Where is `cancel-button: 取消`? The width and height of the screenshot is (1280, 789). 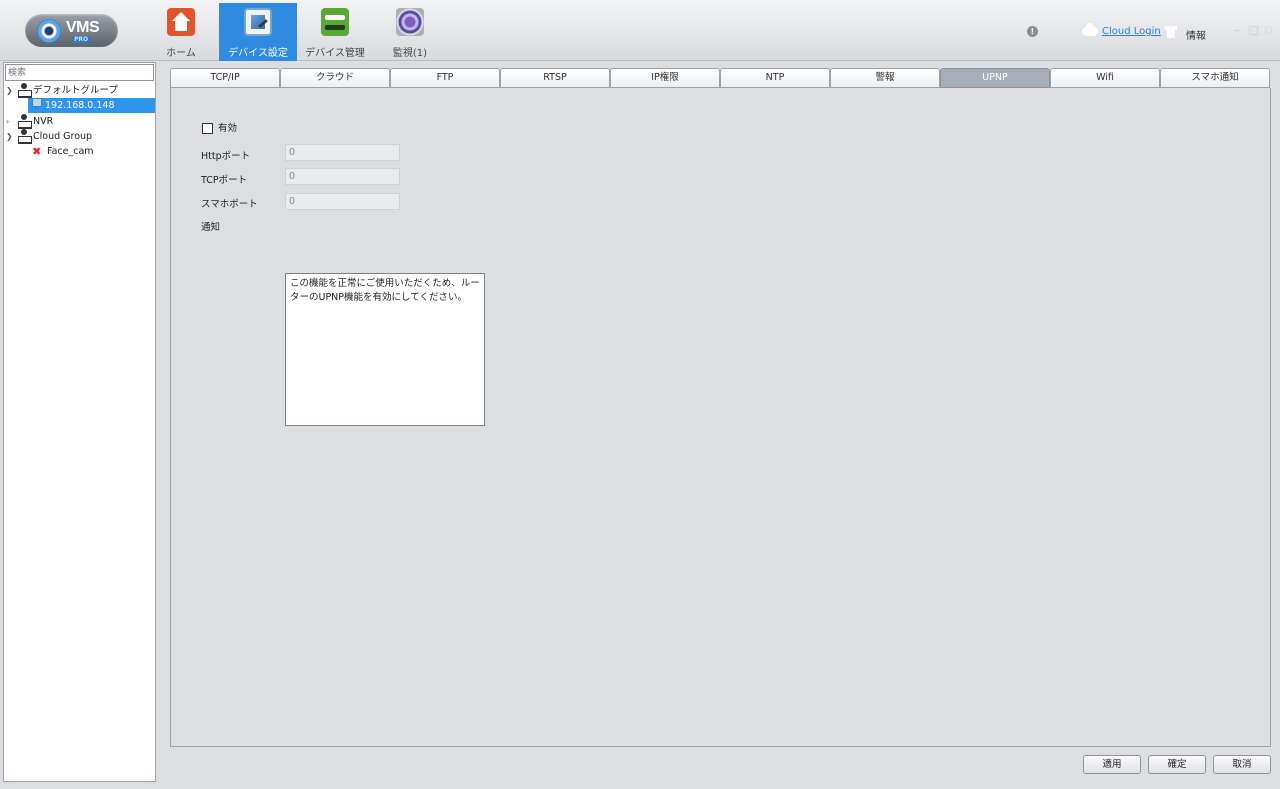 cancel-button: 取消 is located at coordinates (1242, 764).